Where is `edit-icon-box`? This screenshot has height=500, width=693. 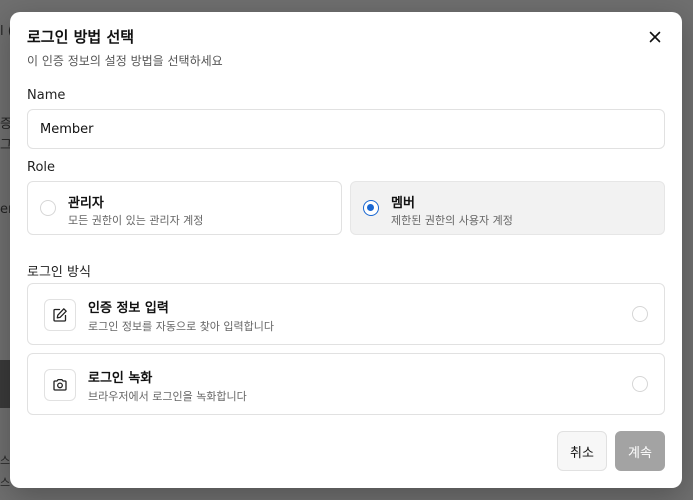 edit-icon-box is located at coordinates (60, 315).